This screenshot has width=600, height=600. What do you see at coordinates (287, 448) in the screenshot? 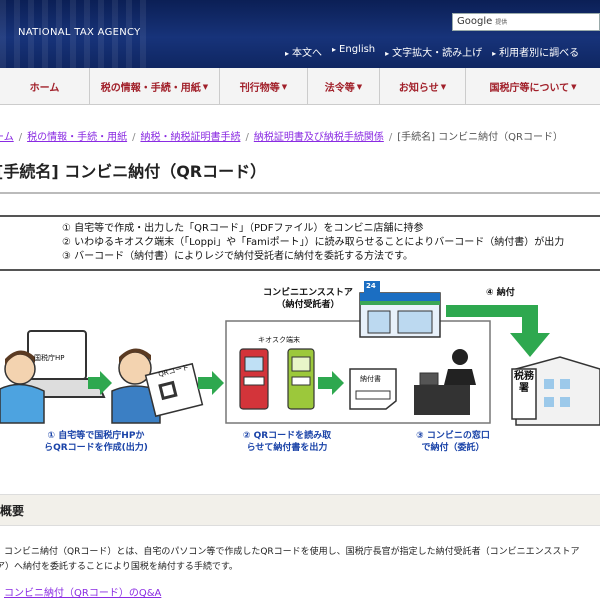
I see `step2-caption-line2: らせて納付書を出力` at bounding box center [287, 448].